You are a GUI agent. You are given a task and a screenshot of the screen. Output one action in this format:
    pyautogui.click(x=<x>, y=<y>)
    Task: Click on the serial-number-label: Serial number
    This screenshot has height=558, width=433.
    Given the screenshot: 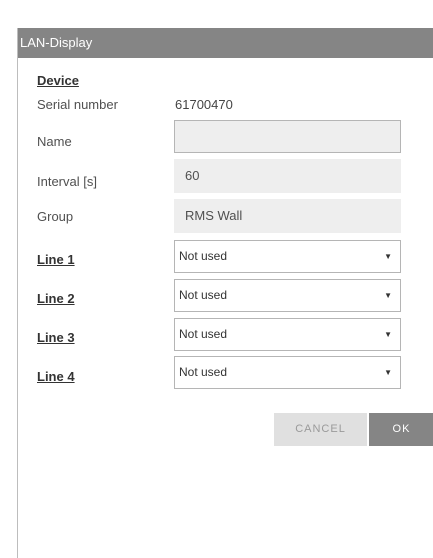 What is the action you would take?
    pyautogui.click(x=77, y=104)
    